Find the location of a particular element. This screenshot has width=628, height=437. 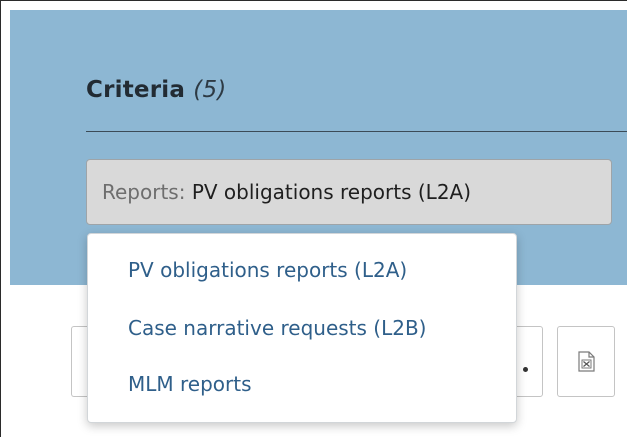

dropdown-option-pv-obligations: PV obligations reports (L2A) is located at coordinates (267, 270).